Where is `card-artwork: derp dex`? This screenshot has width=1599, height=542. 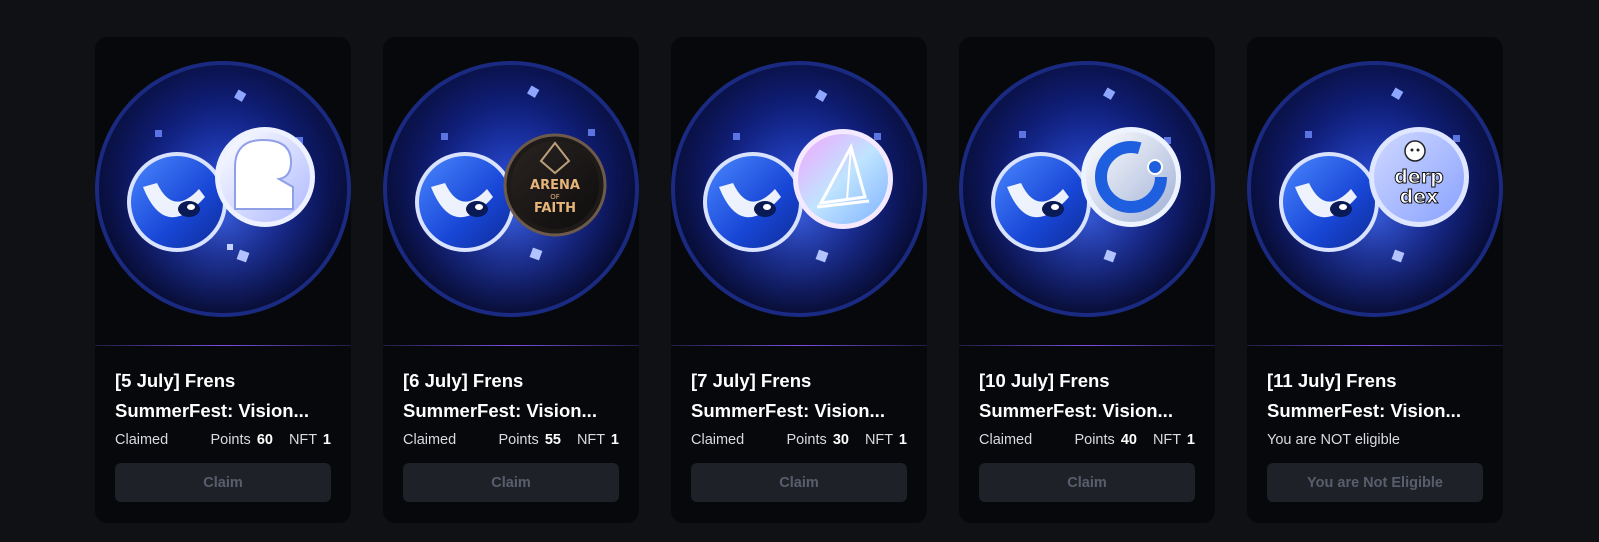 card-artwork: derp dex is located at coordinates (1375, 191).